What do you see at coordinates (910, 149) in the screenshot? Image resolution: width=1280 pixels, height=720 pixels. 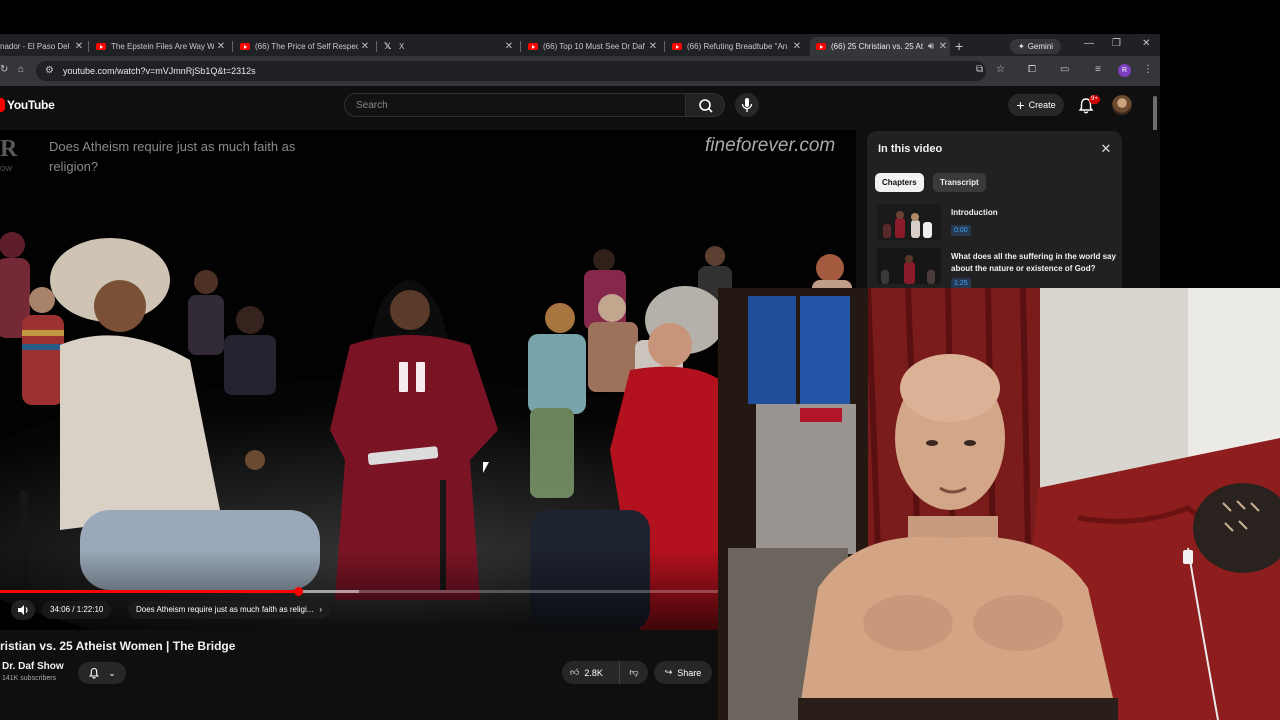 I see `panel-title: In this video` at bounding box center [910, 149].